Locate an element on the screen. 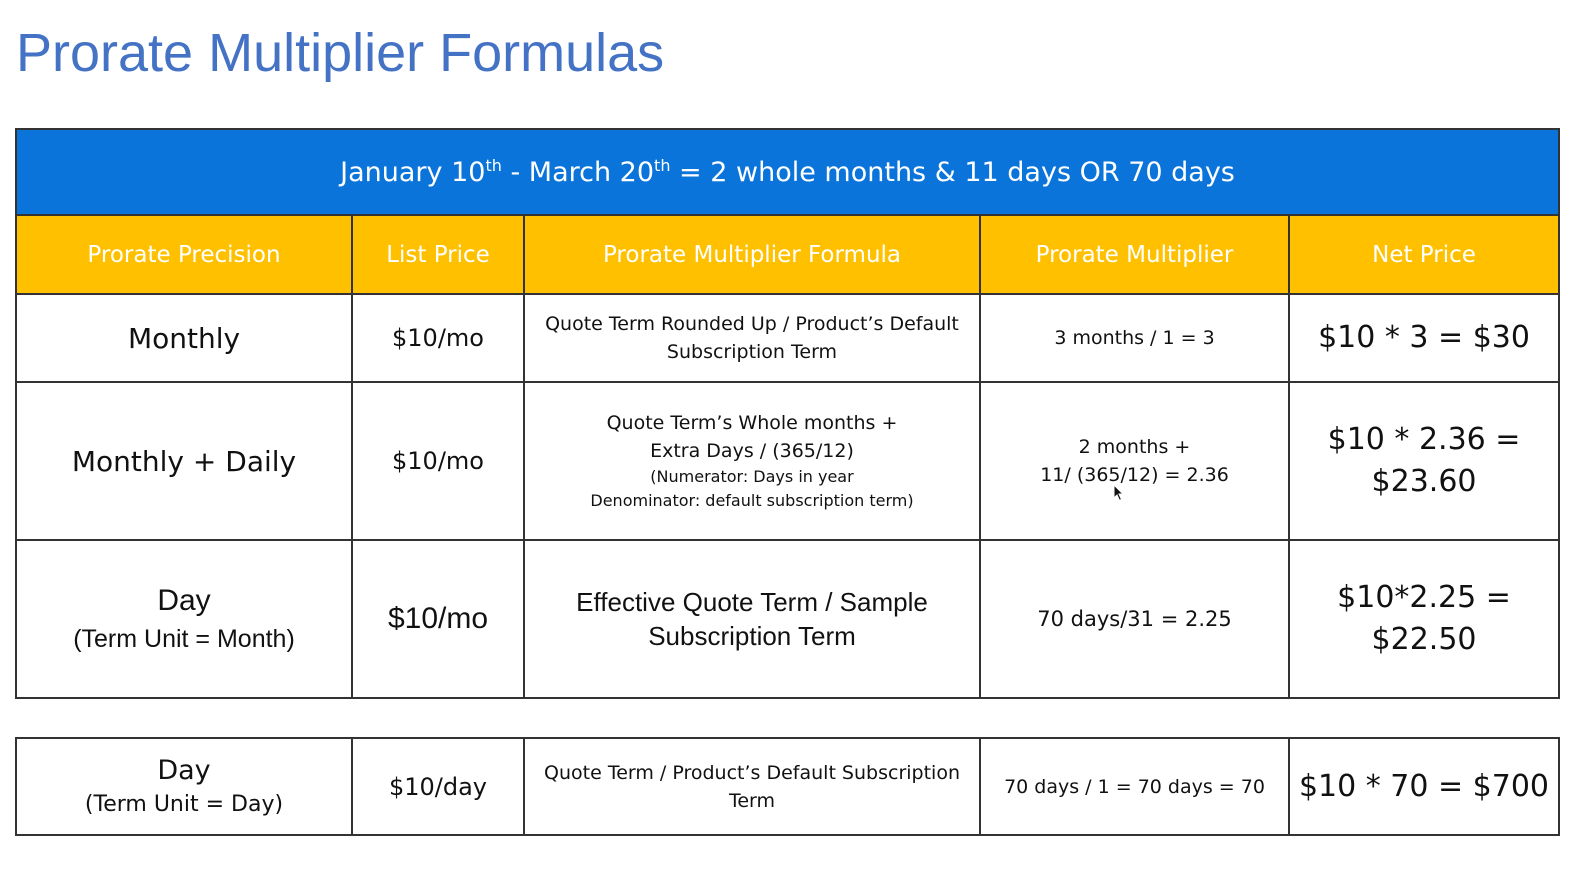 The width and height of the screenshot is (1596, 881). precision-label: Monthly + Daily is located at coordinates (184, 461).